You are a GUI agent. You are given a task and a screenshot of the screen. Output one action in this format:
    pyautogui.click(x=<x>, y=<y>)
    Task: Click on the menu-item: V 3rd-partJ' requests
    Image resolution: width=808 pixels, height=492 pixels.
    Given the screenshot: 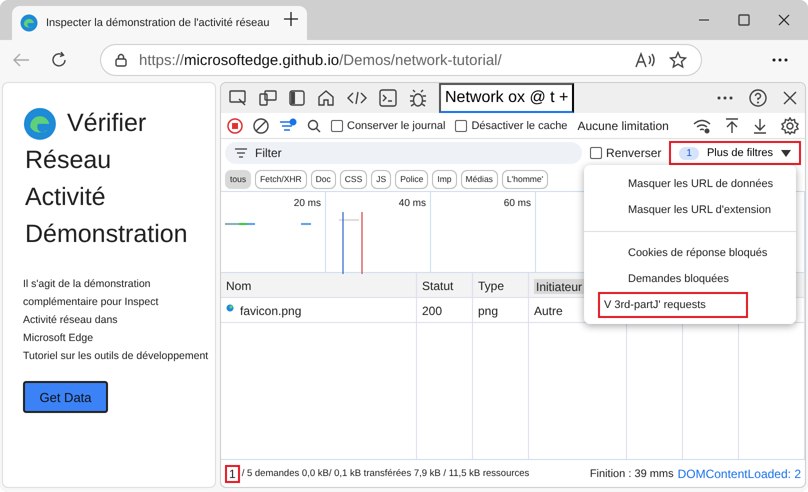 What is the action you would take?
    pyautogui.click(x=673, y=305)
    